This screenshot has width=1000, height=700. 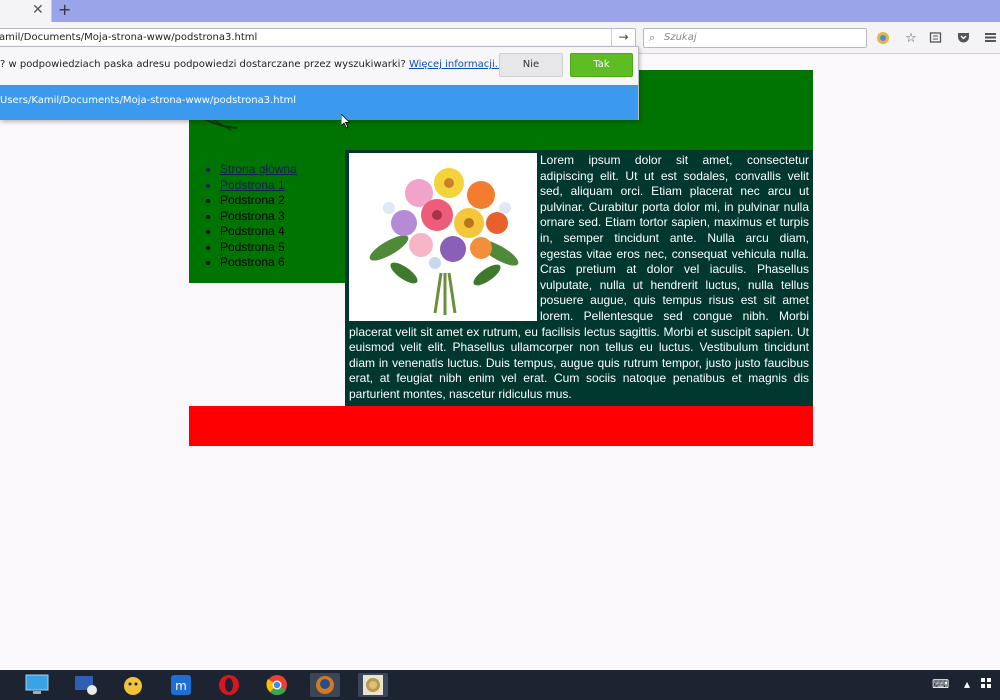 I want to click on go-arrow-icon: →, so click(x=623, y=38).